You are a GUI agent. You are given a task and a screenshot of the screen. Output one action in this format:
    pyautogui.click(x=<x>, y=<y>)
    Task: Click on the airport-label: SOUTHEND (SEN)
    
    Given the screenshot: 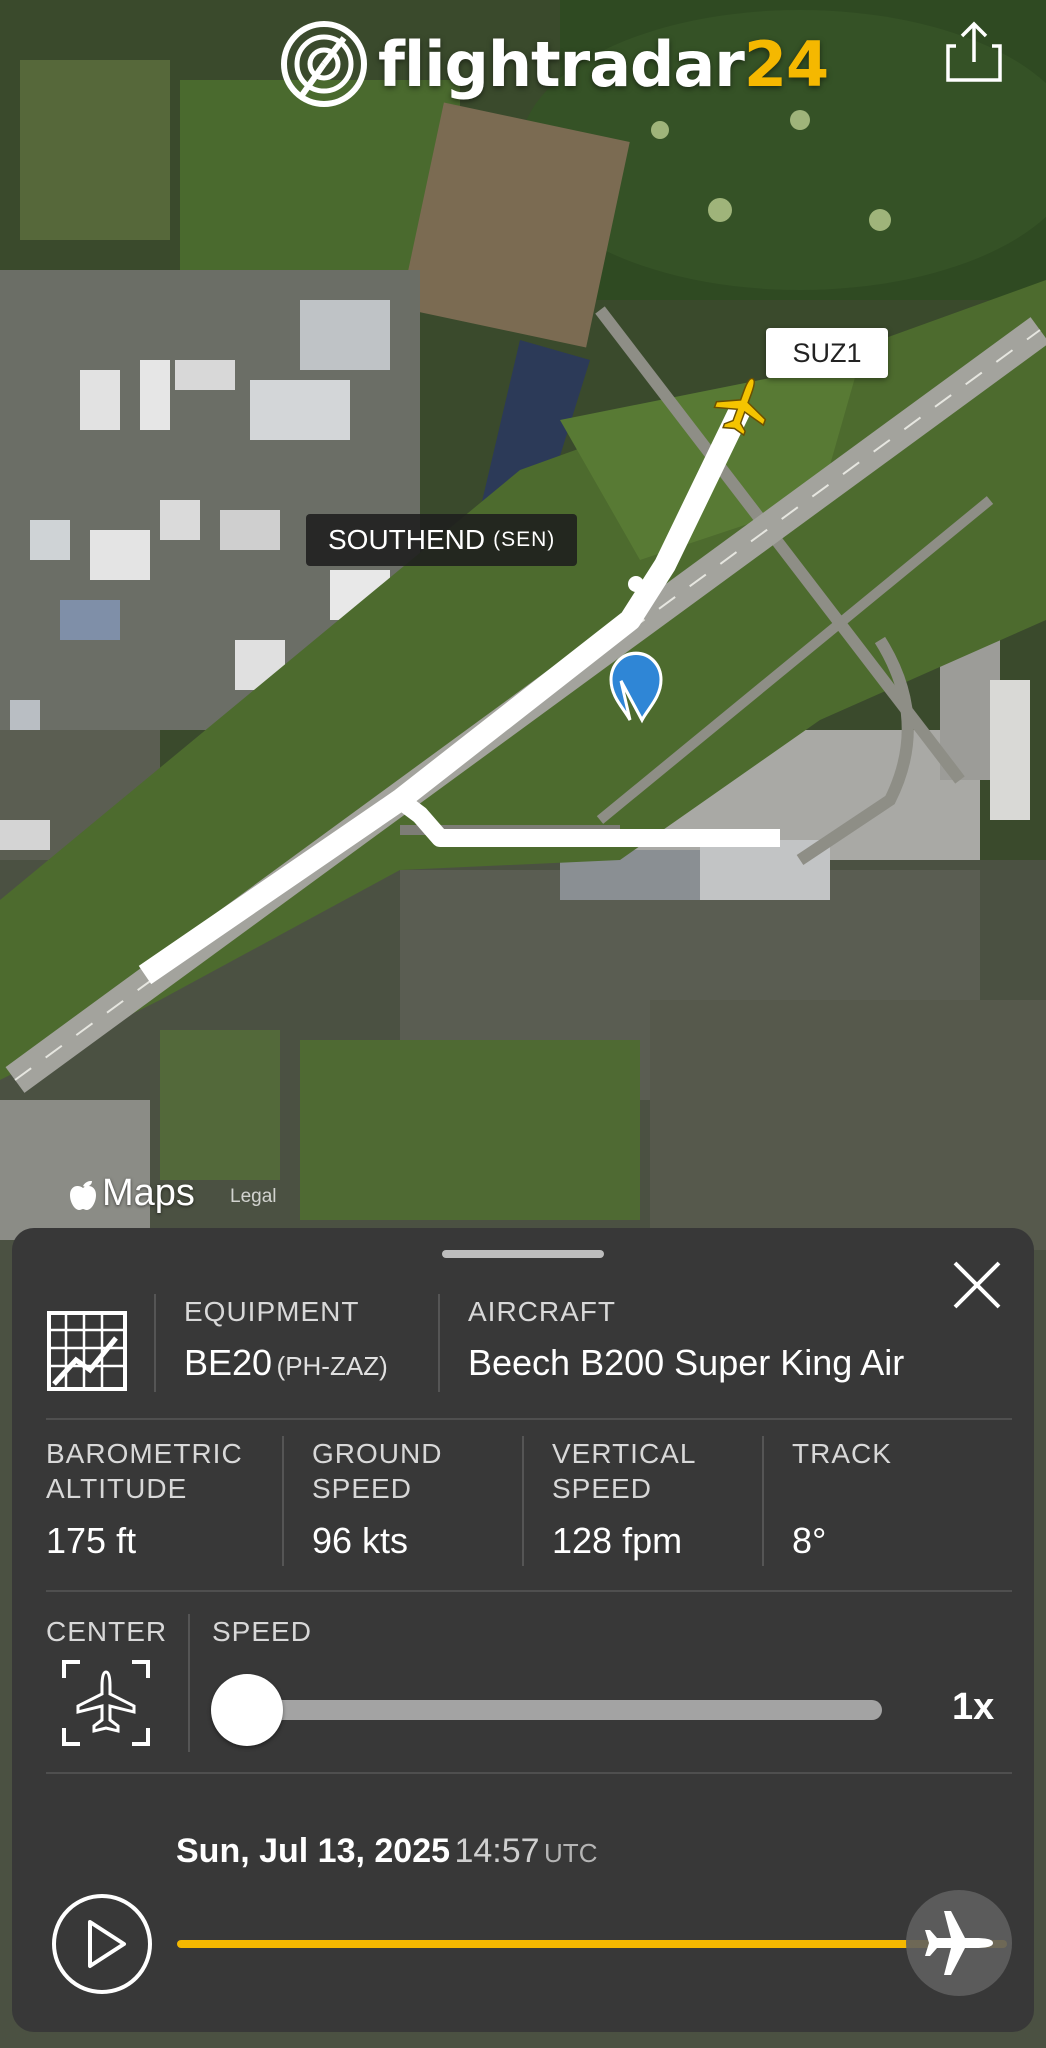 What is the action you would take?
    pyautogui.click(x=442, y=540)
    